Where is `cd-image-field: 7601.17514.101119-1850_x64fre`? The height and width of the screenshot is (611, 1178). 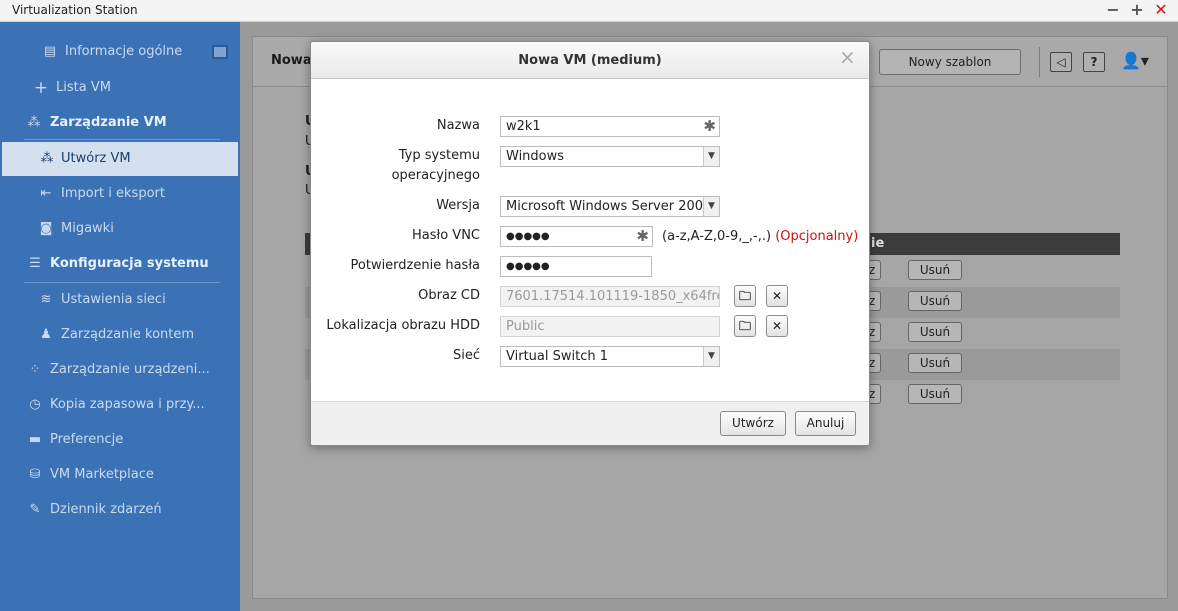
cd-image-field: 7601.17514.101119-1850_x64fre is located at coordinates (610, 296).